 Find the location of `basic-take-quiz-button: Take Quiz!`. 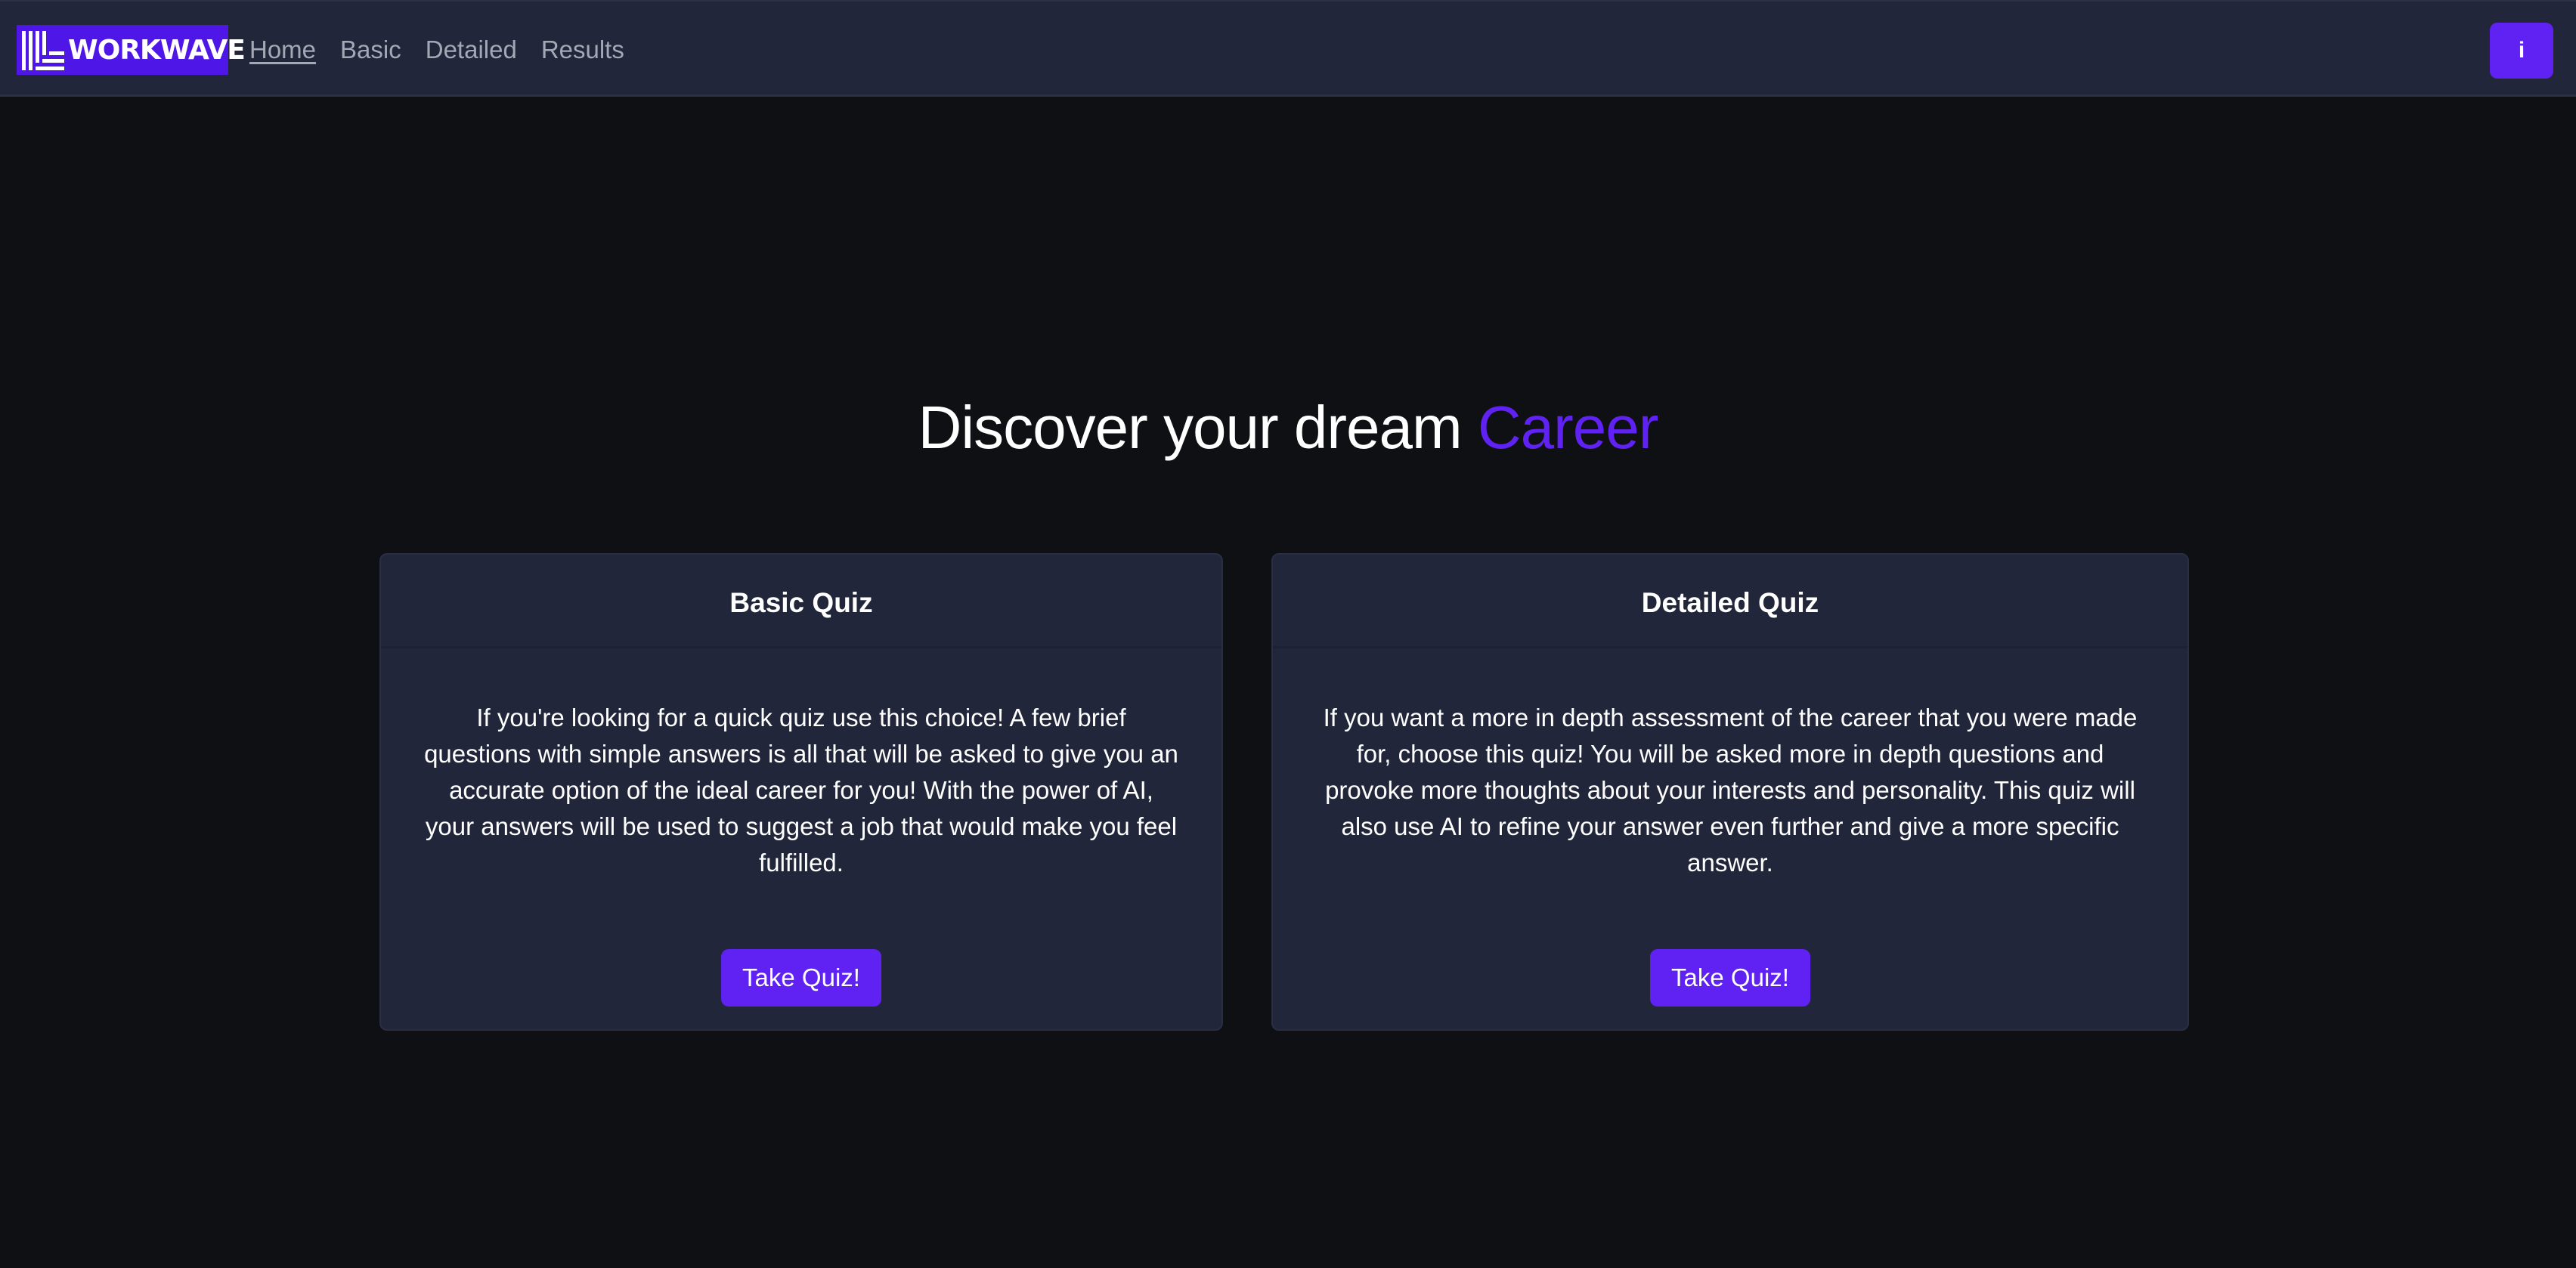

basic-take-quiz-button: Take Quiz! is located at coordinates (801, 978).